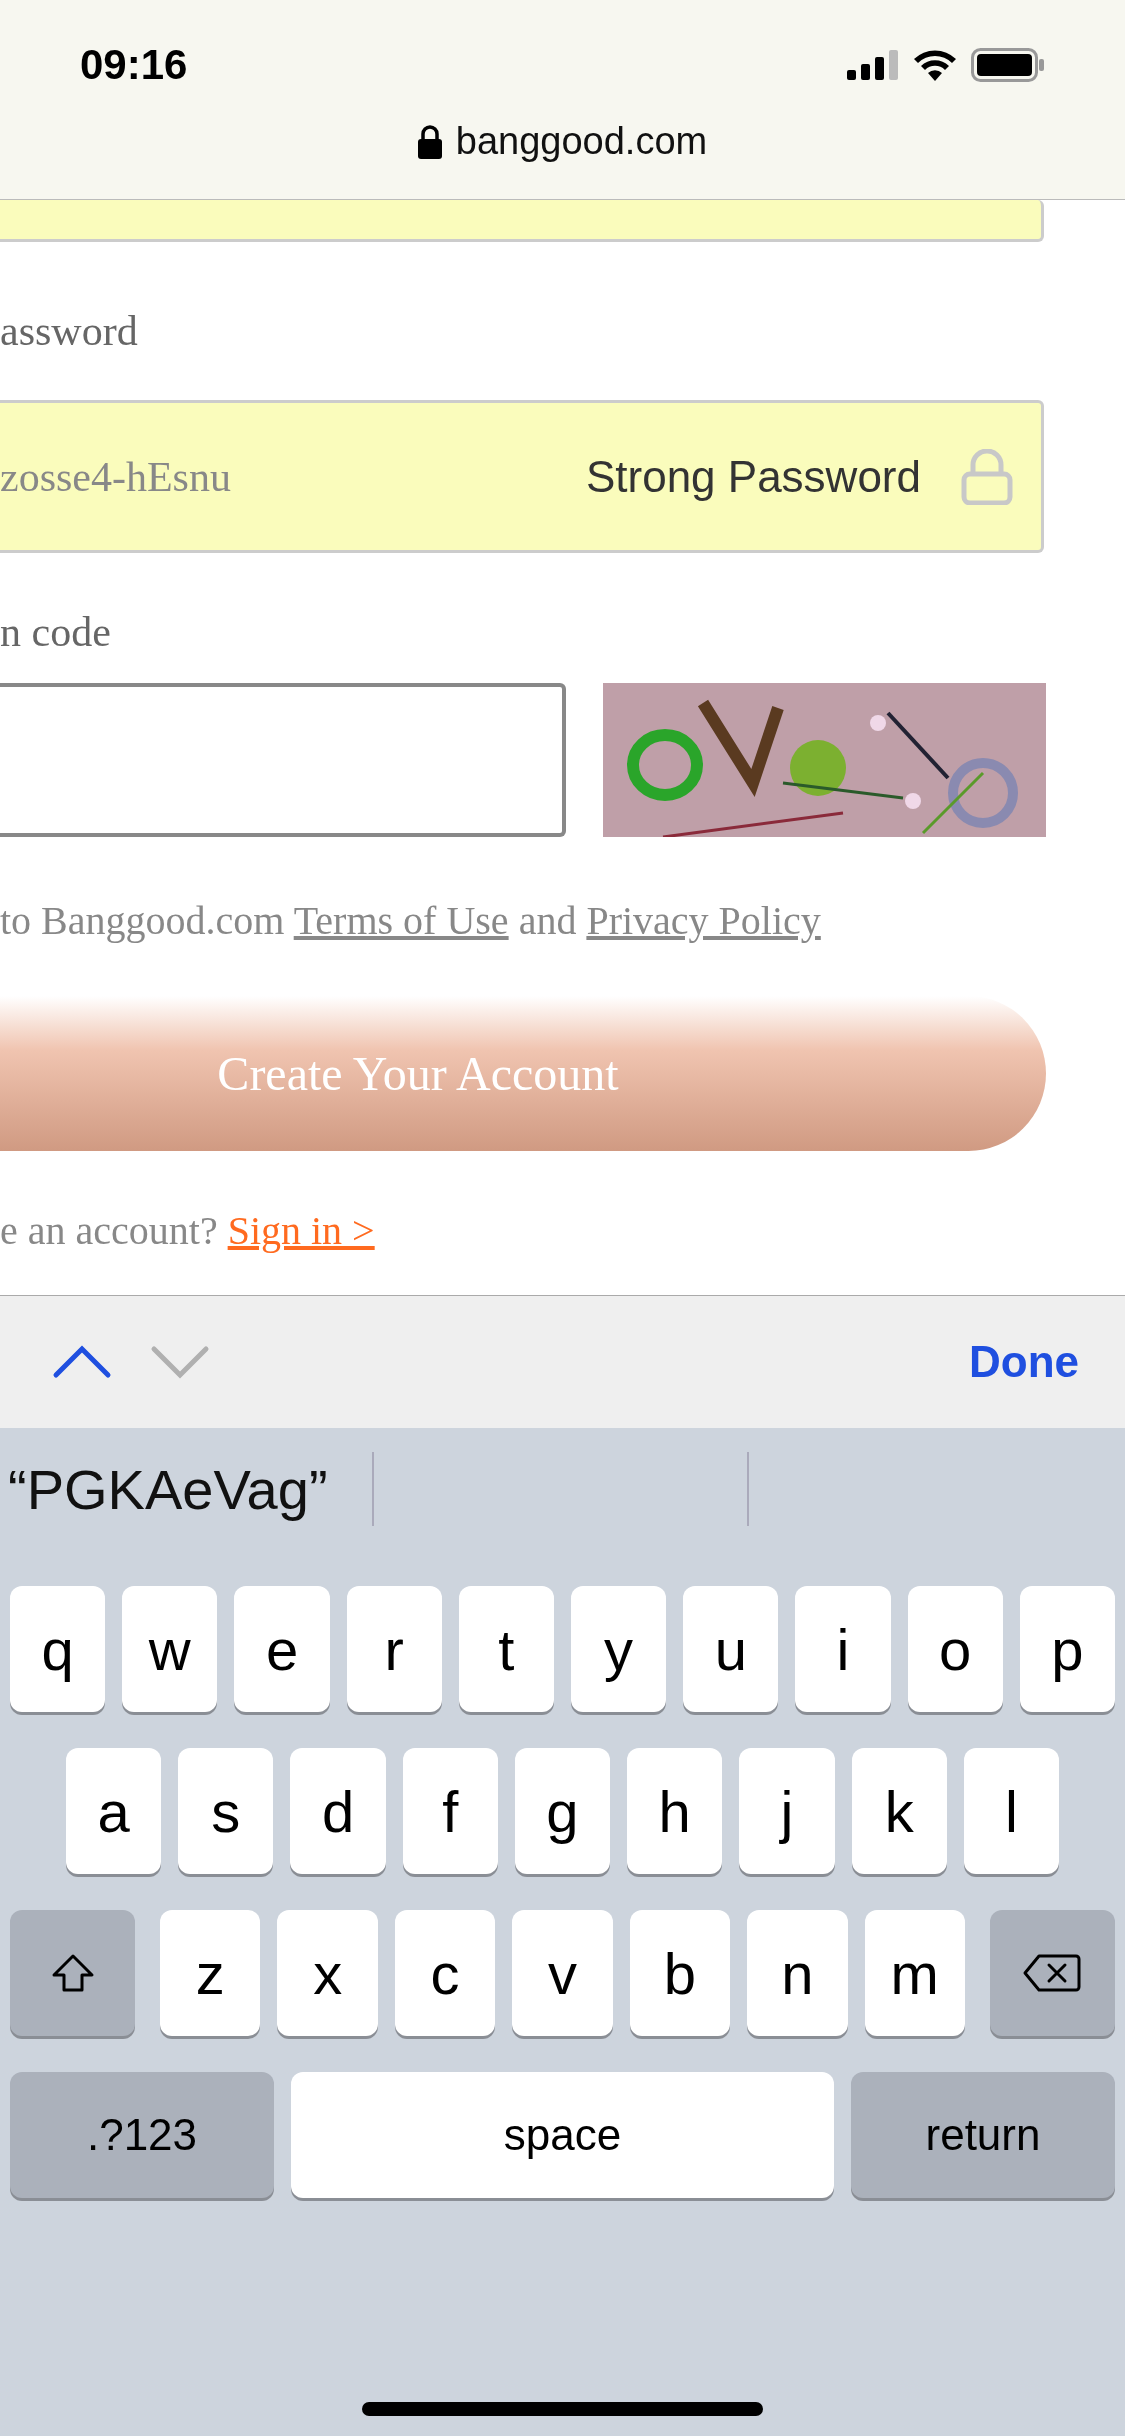 This screenshot has width=1125, height=2436. Describe the element at coordinates (899, 1811) in the screenshot. I see `key: k` at that location.